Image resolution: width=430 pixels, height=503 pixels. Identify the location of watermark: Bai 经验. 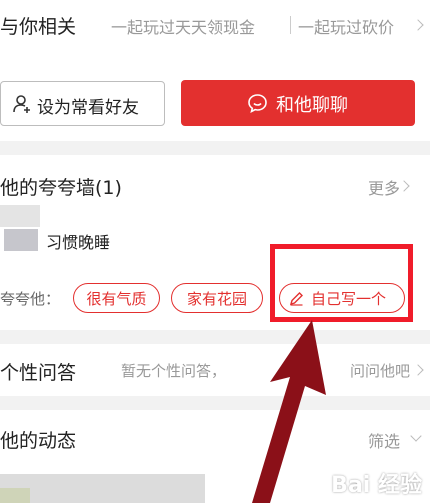
(376, 485).